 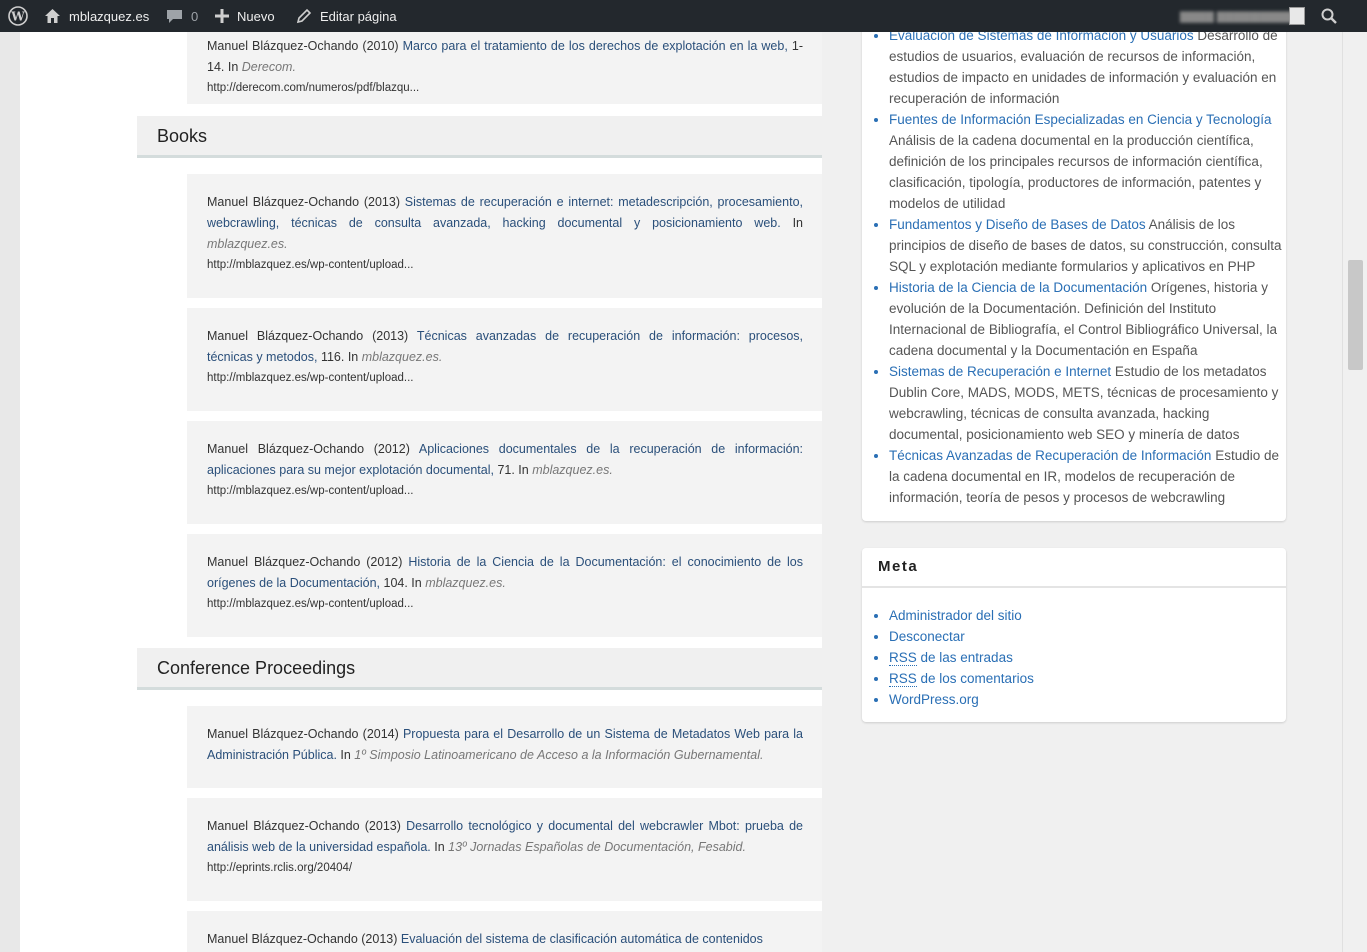 I want to click on publication-venue: Derecom., so click(x=268, y=67).